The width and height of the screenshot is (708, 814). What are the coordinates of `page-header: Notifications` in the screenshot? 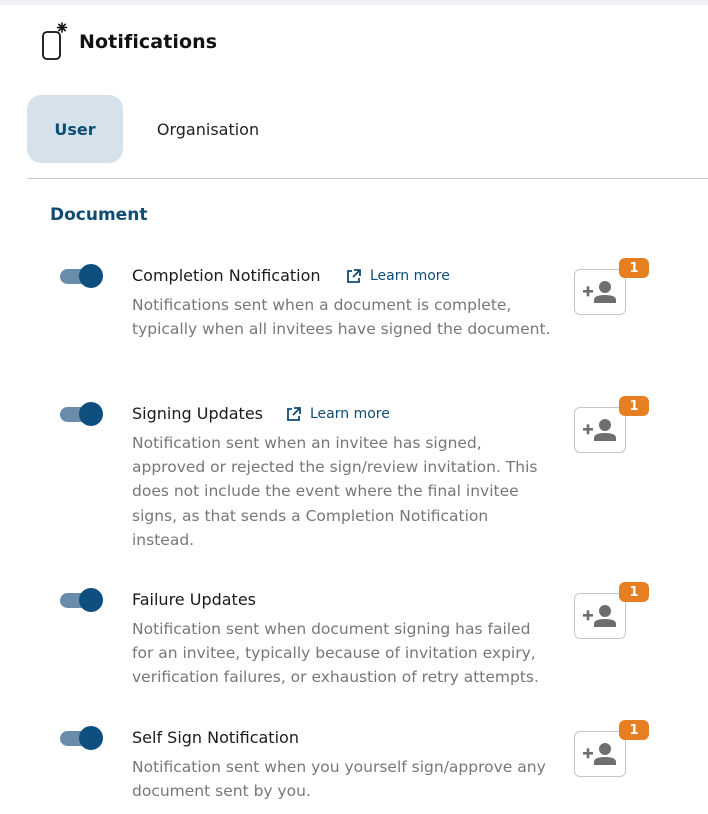 It's located at (128, 42).